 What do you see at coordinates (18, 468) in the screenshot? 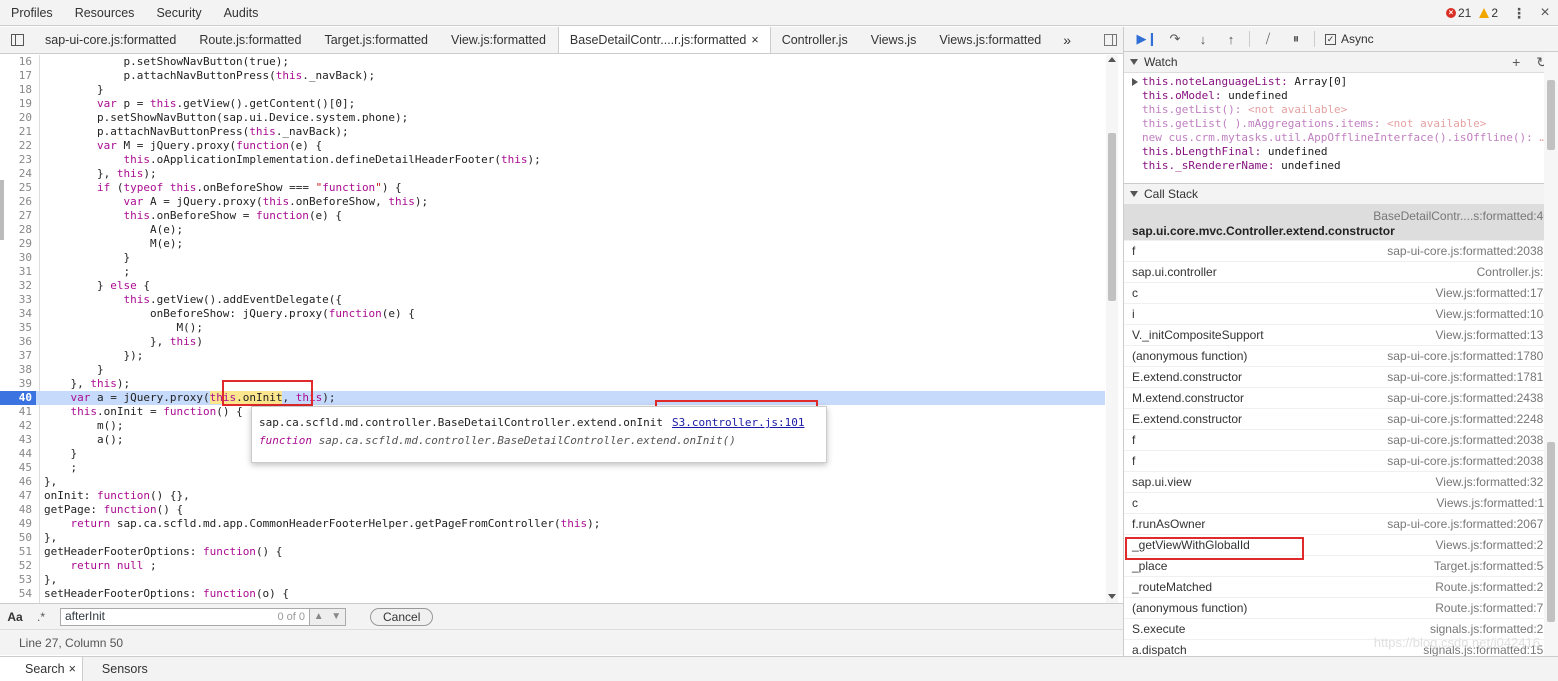
I see `line-number: 45` at bounding box center [18, 468].